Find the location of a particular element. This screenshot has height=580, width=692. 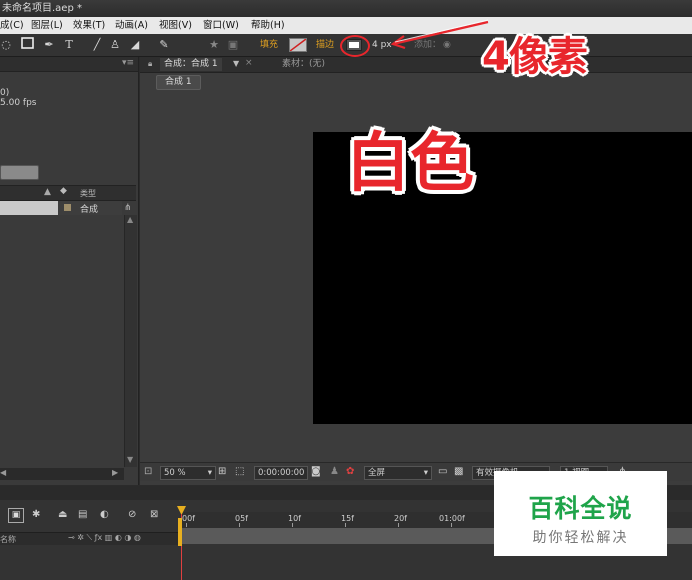

project-scrollbar: ▲ ▼ is located at coordinates (130, 341).